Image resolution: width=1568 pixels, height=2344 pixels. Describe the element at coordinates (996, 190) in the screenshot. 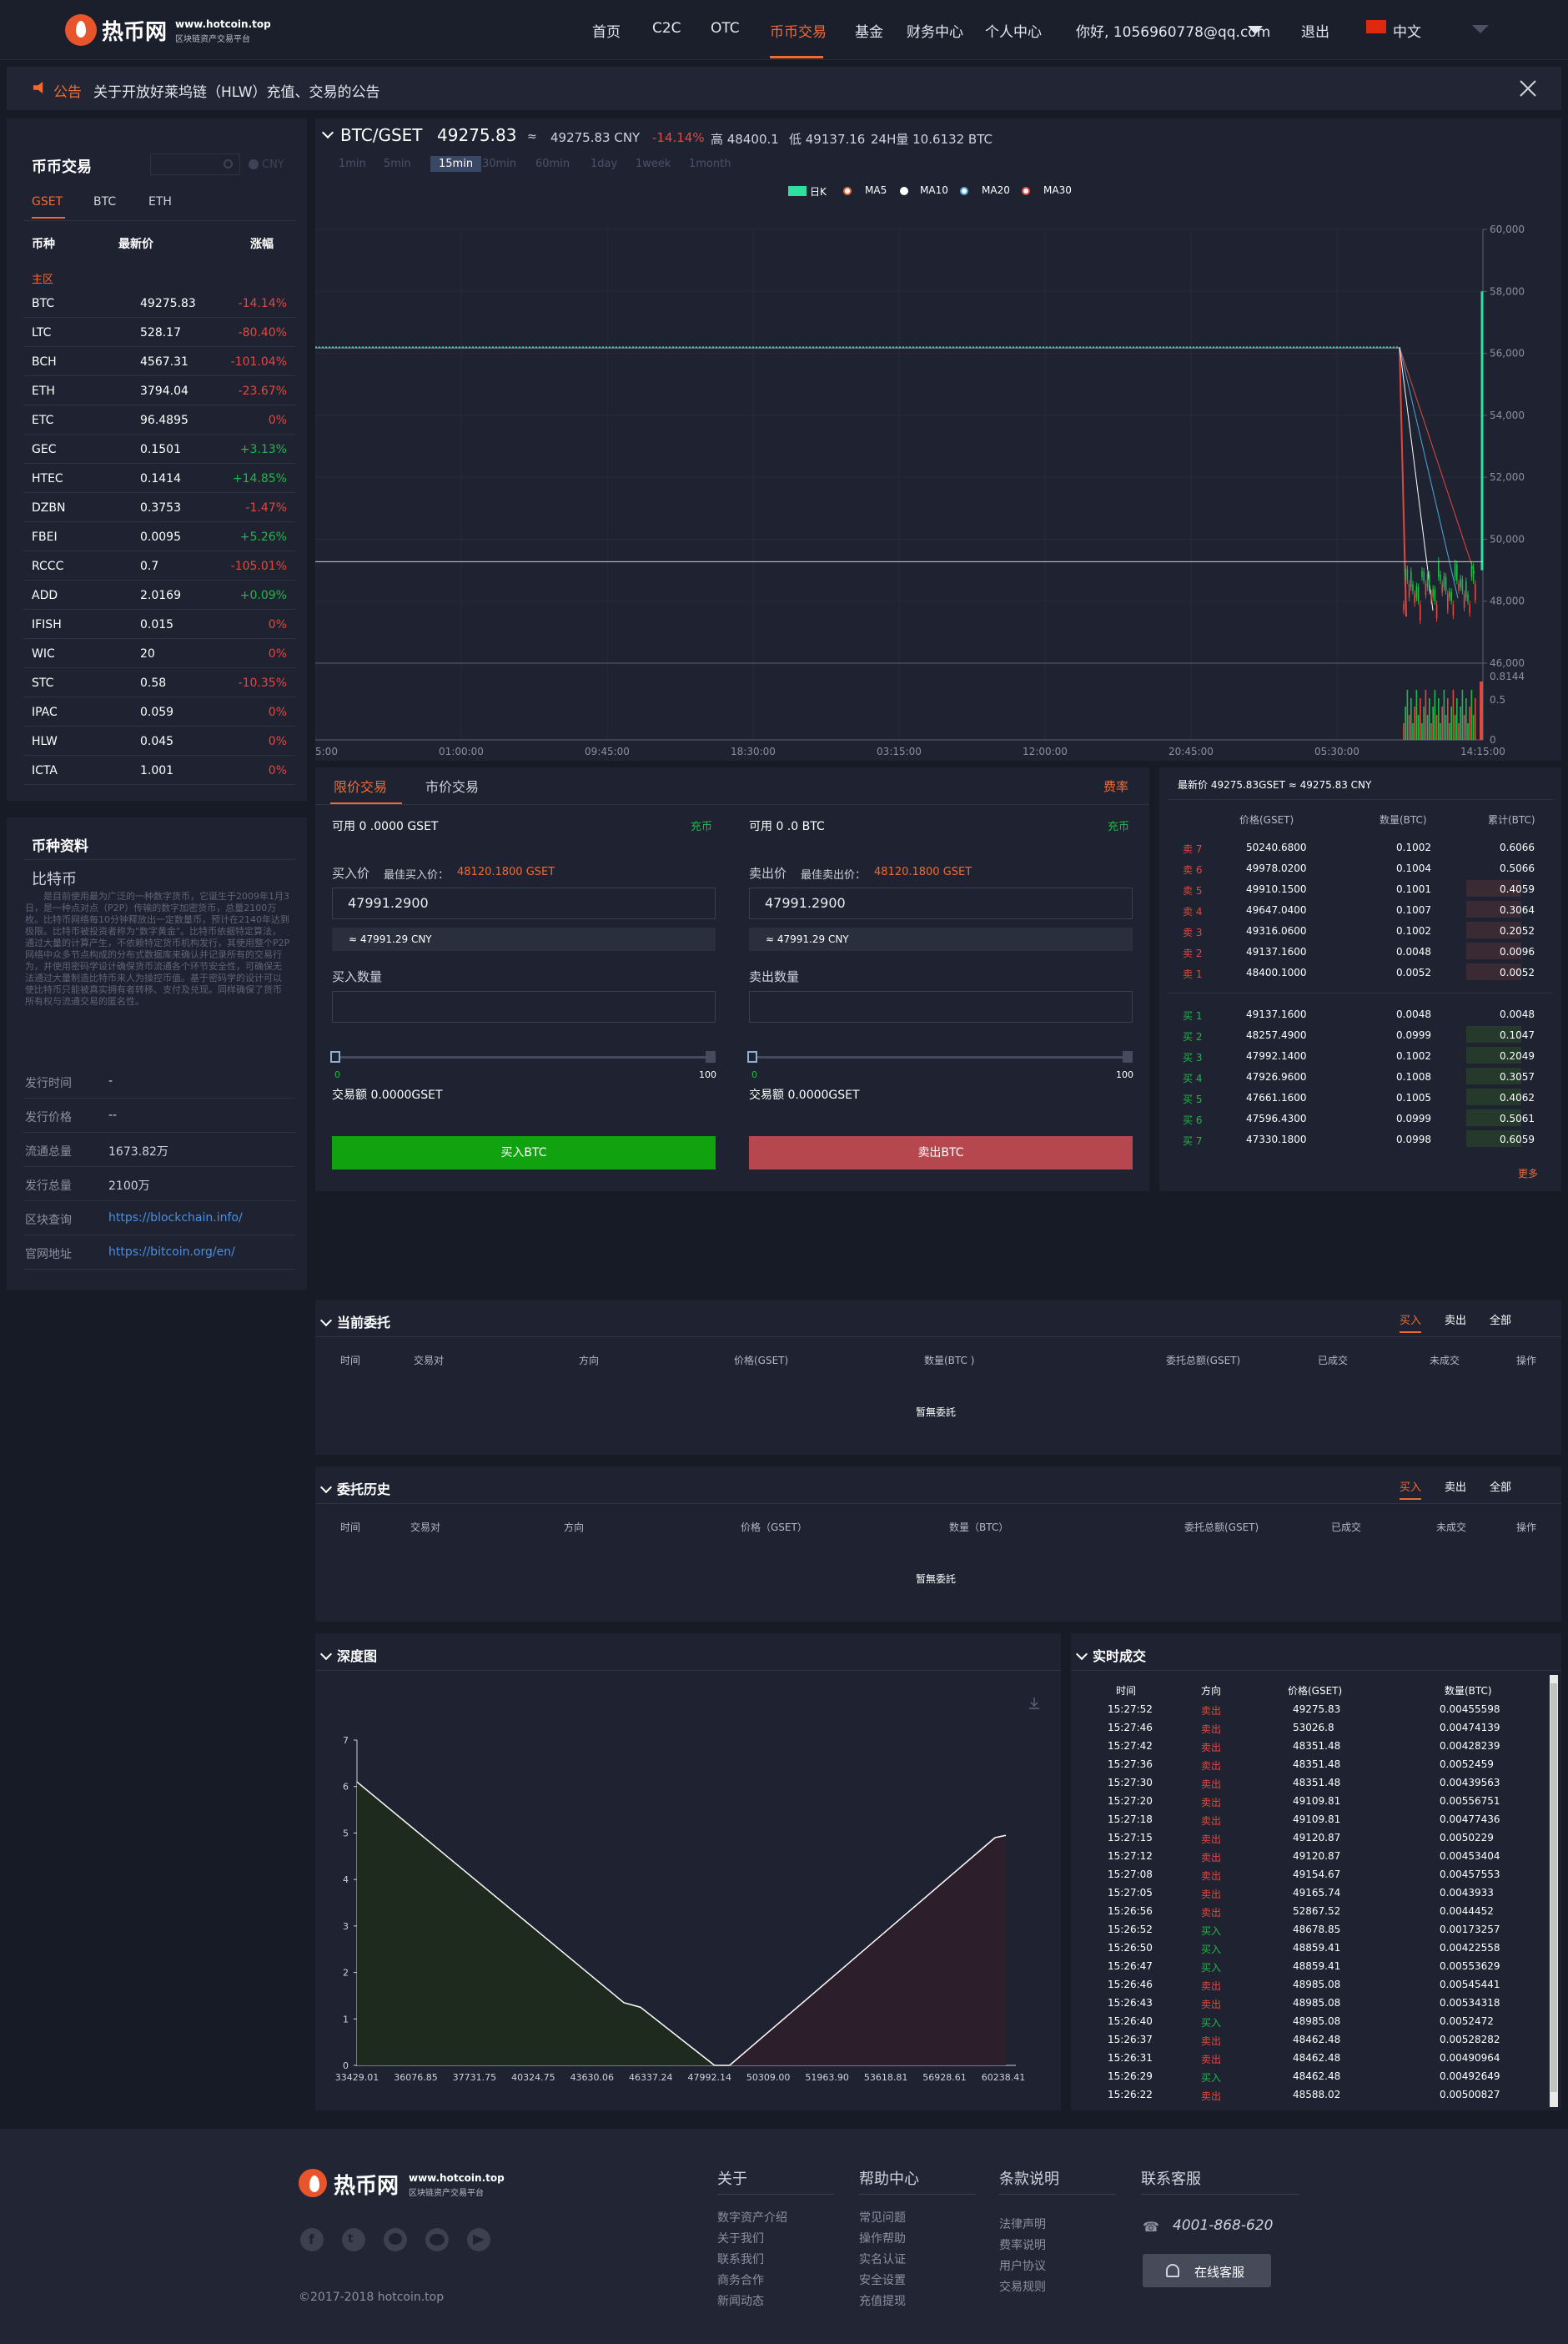

I see `legend-ma20: MA20` at that location.